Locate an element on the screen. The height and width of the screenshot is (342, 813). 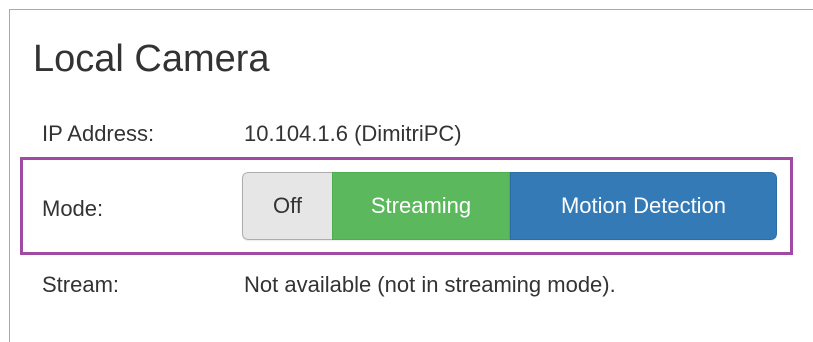
mode-button-group: Off Streaming Motion Detection is located at coordinates (509, 206).